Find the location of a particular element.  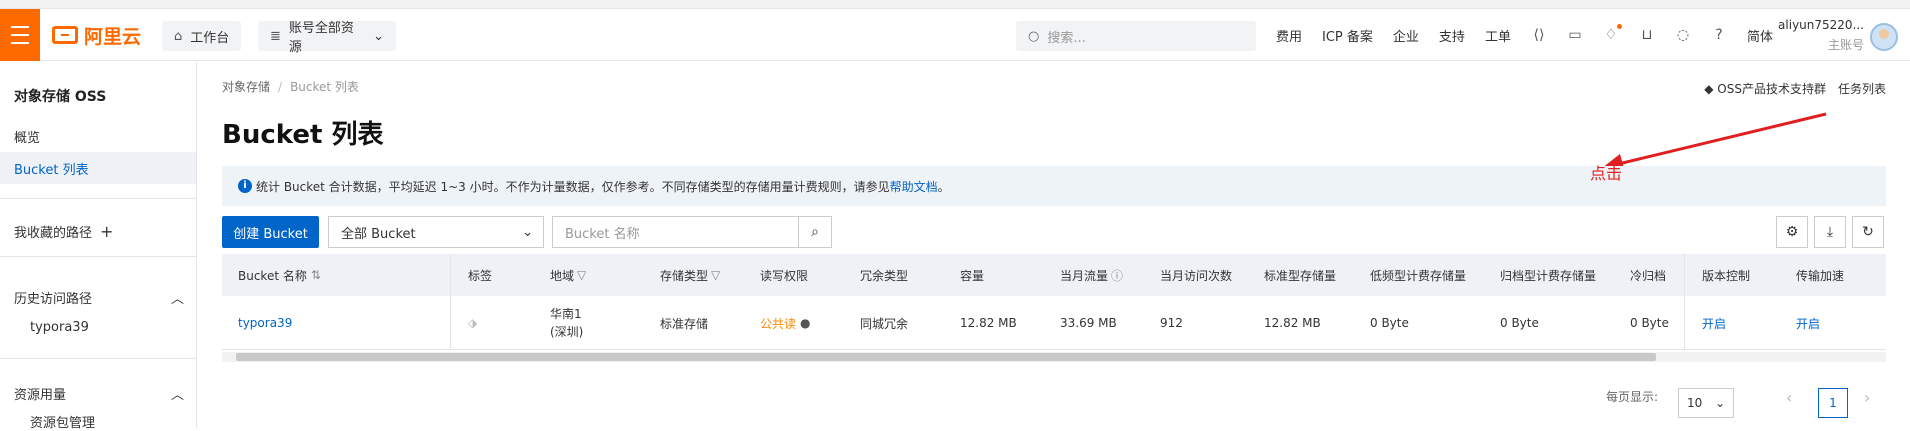

warning-icon: ● is located at coordinates (805, 323).